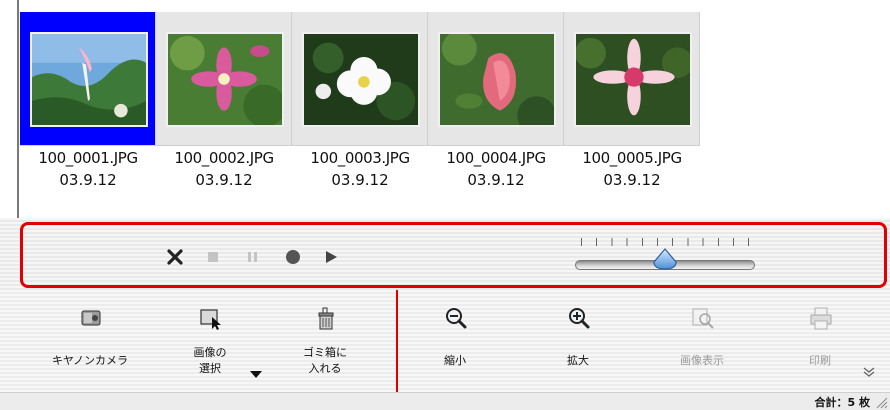 This screenshot has width=890, height=410. I want to click on browser-left-border, so click(18, 109).